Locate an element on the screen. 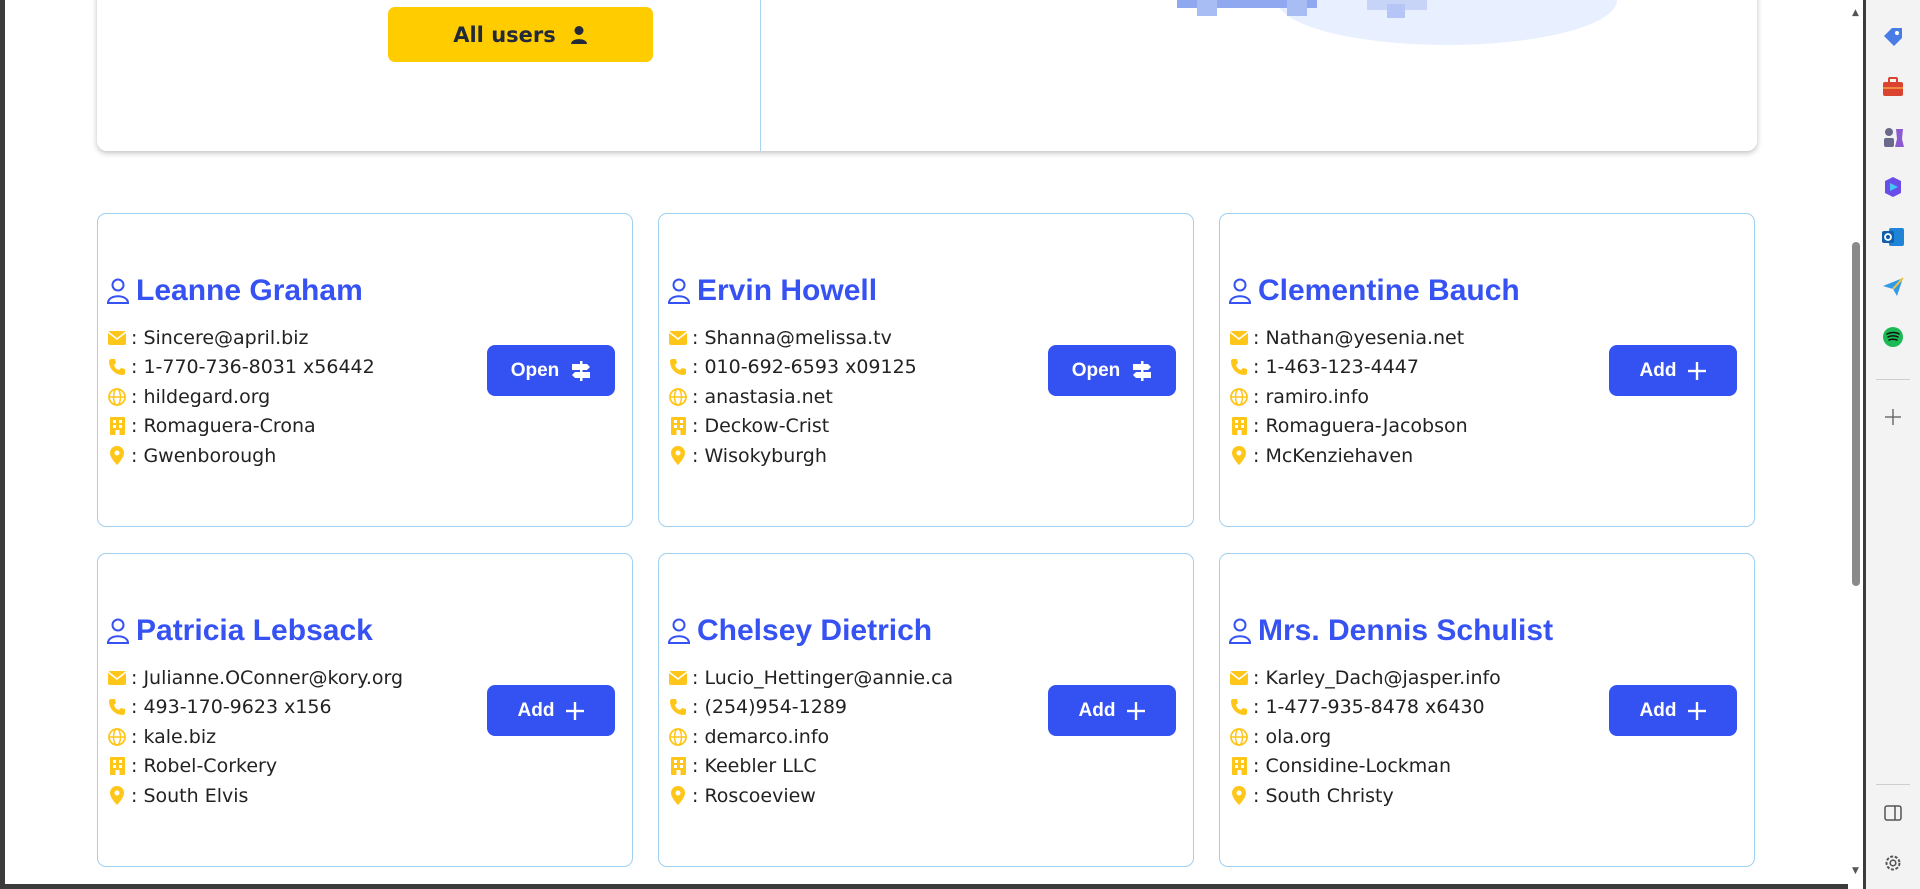  user-email: : Julianne.OConner@kory.org is located at coordinates (267, 677).